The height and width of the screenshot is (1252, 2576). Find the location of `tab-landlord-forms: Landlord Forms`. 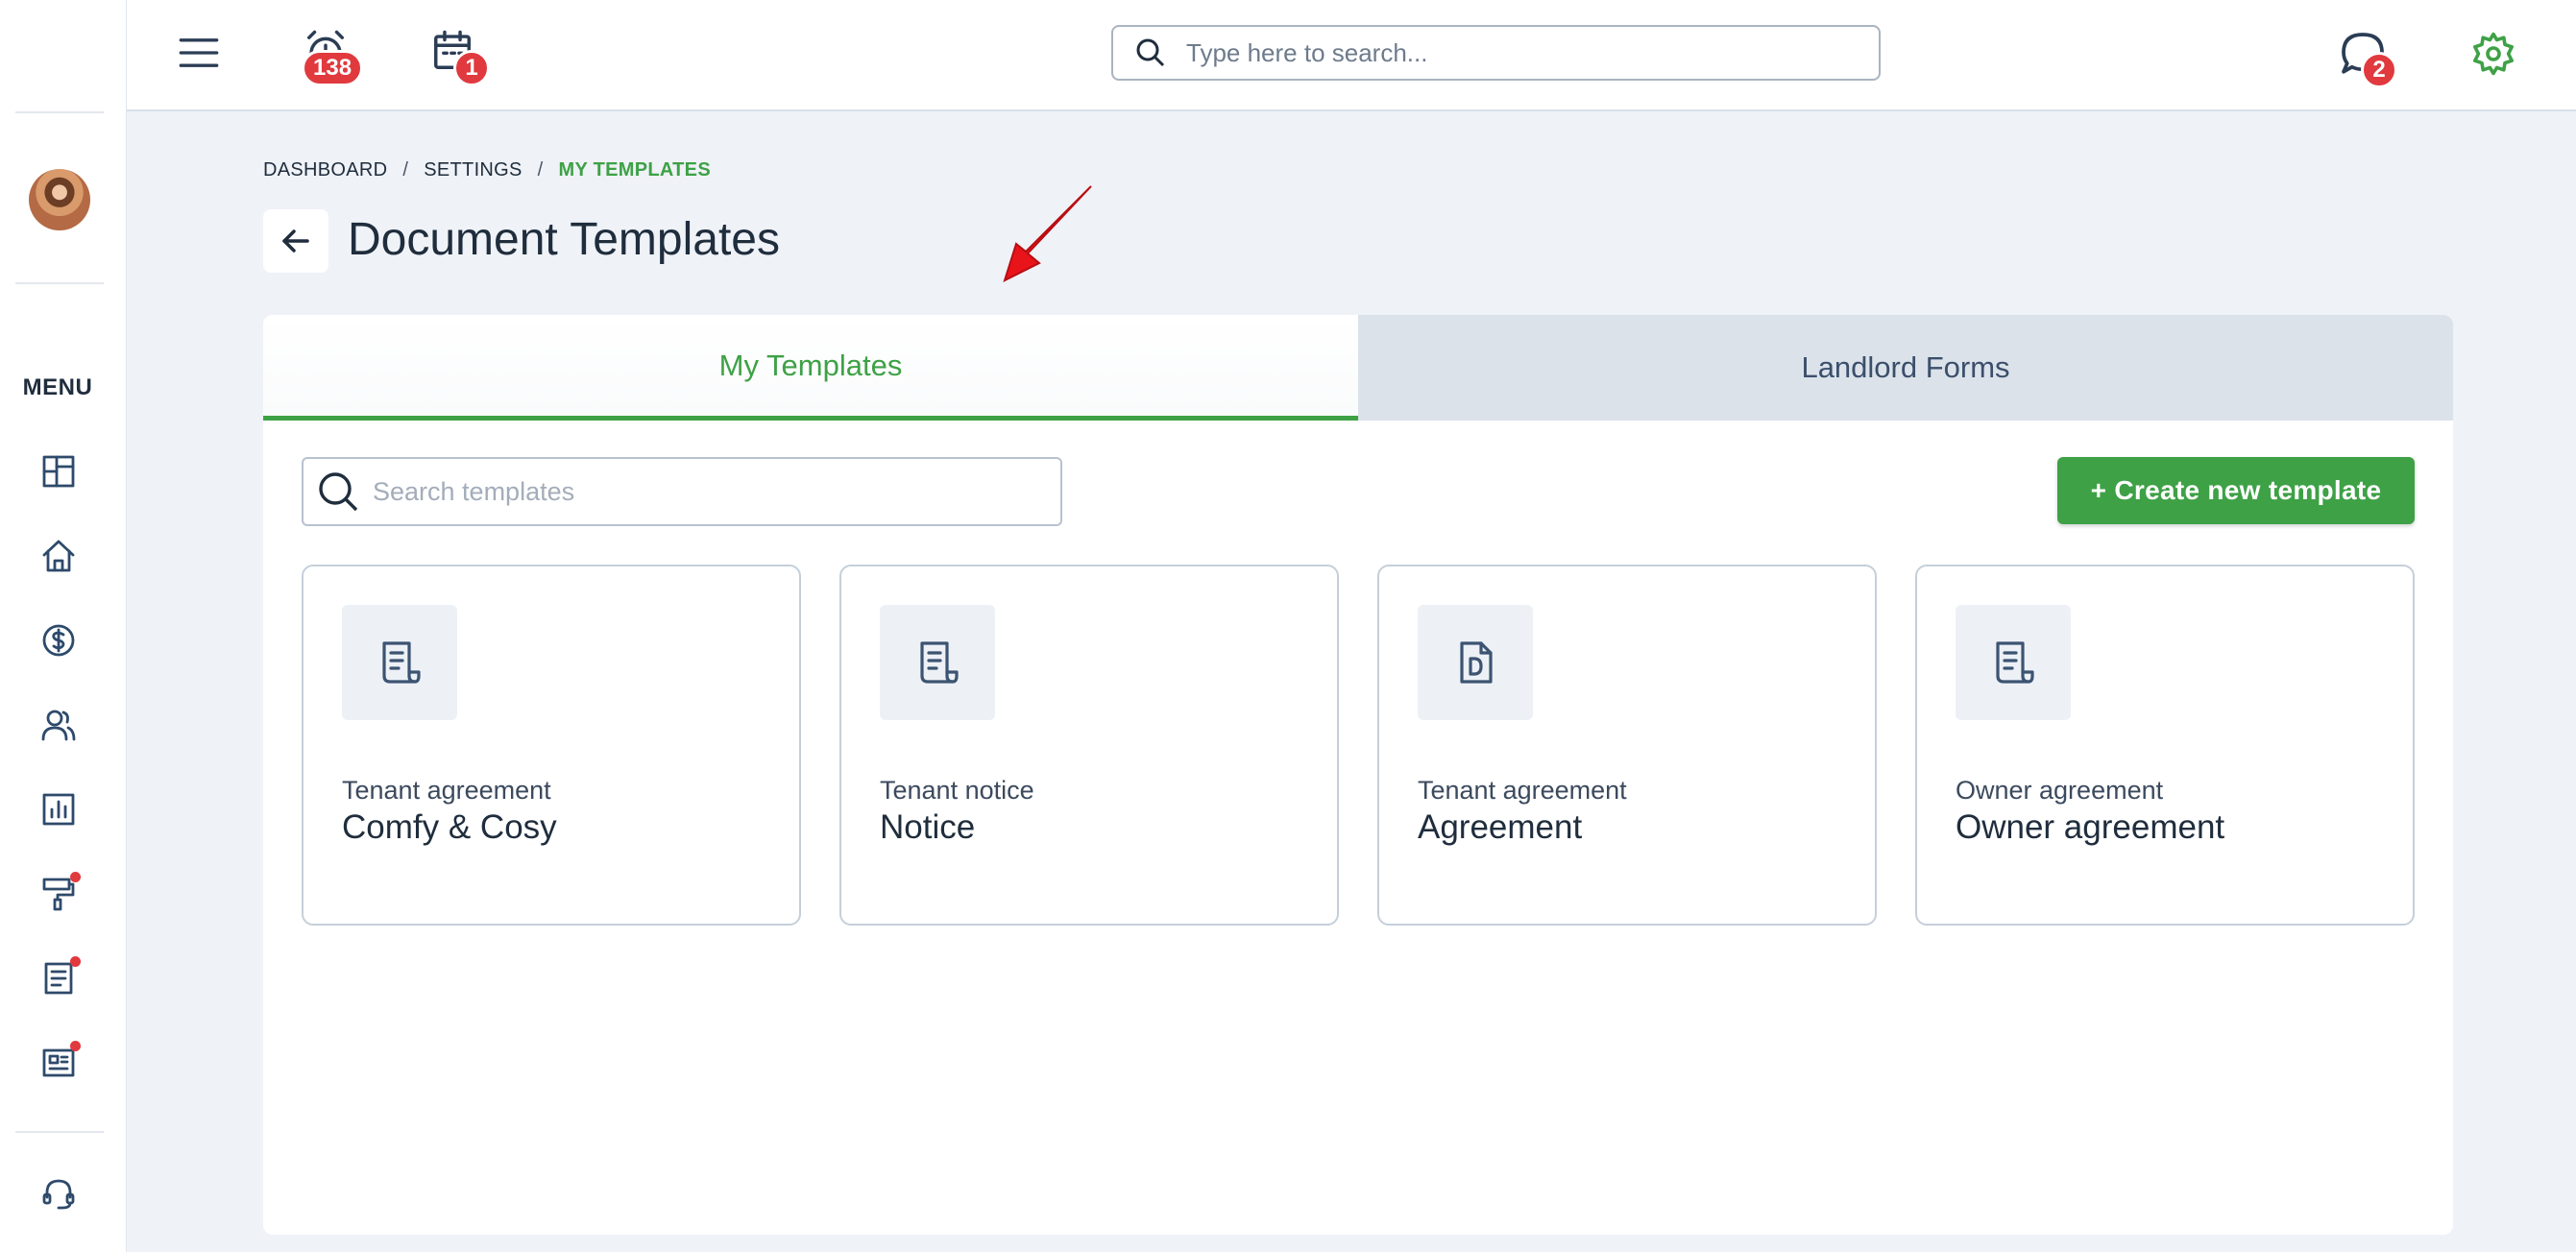

tab-landlord-forms: Landlord Forms is located at coordinates (1906, 368).